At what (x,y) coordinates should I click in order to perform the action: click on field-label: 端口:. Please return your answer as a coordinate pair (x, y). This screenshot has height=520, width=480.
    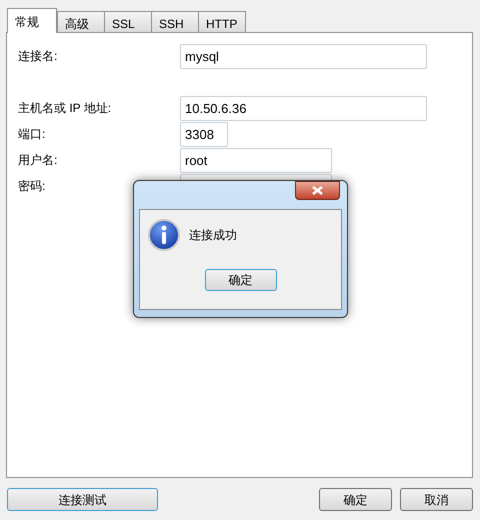
    Looking at the image, I should click on (31, 134).